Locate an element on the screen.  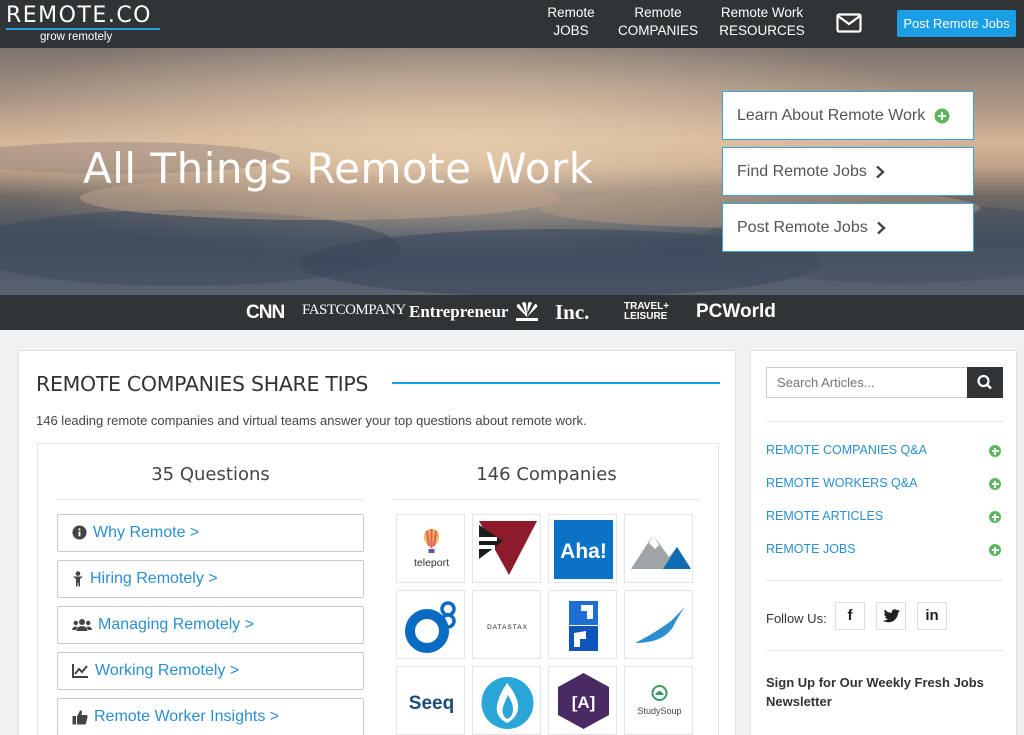
logo-text: REMOTE.CO is located at coordinates (79, 15).